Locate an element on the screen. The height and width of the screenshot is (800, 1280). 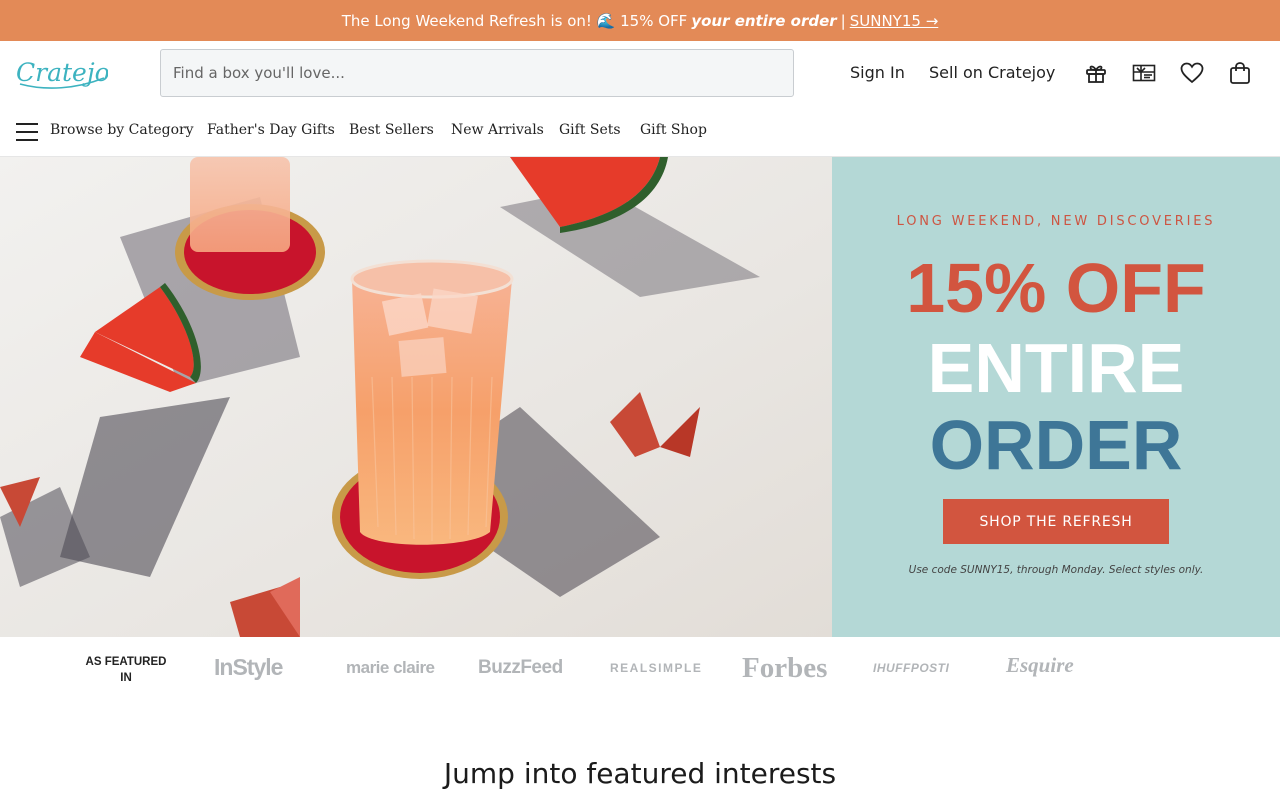
shop-the-refresh-button: SHOP THE REFRESH is located at coordinates (1056, 521).